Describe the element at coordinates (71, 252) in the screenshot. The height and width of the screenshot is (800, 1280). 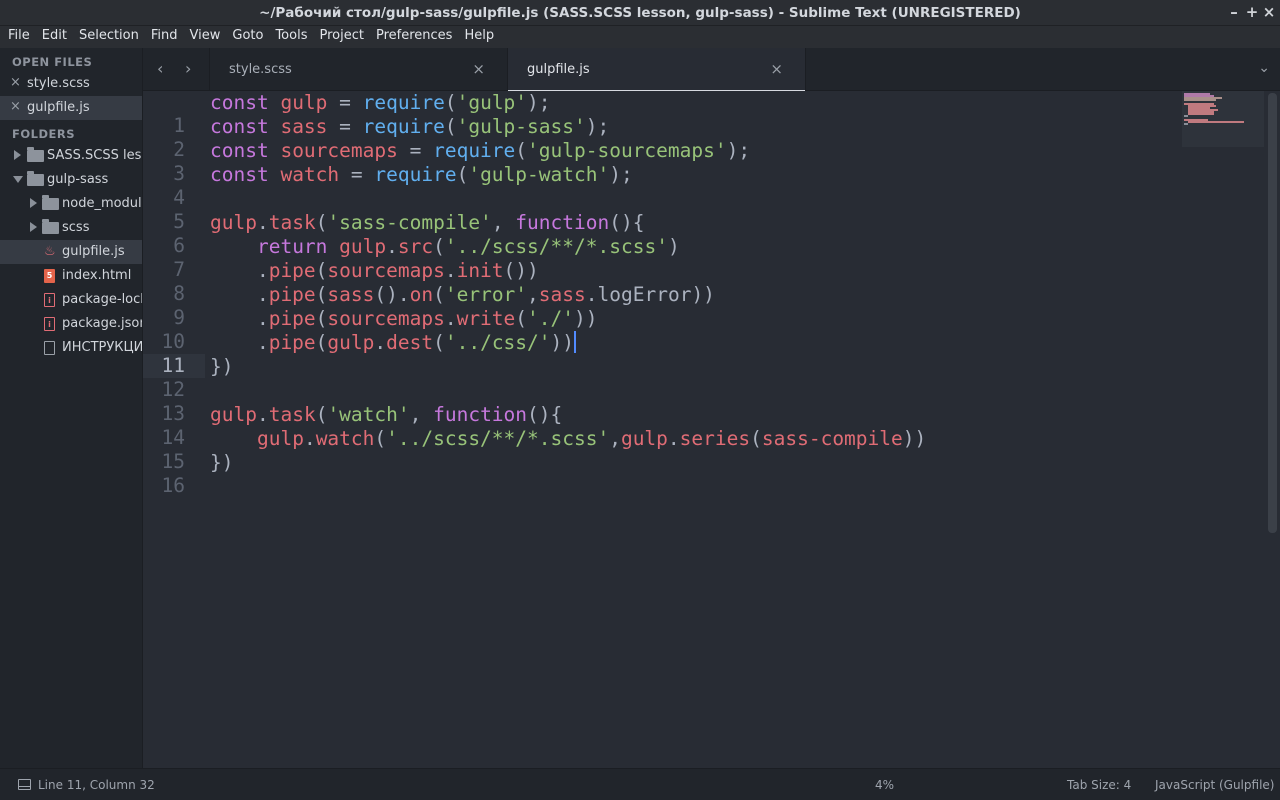
I see `file-gulpfile-js: ♨ gulpfile.js` at that location.